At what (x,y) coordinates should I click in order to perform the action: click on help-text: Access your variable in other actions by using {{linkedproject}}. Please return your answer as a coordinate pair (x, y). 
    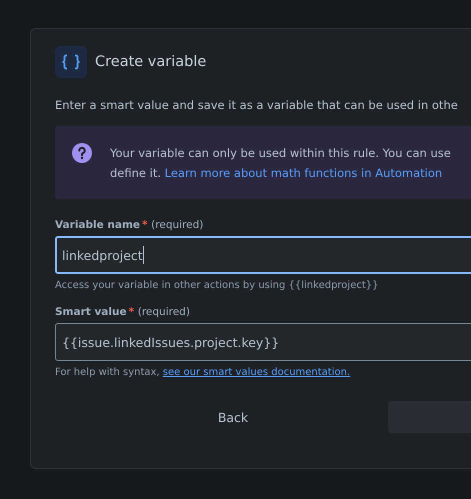
    Looking at the image, I should click on (217, 285).